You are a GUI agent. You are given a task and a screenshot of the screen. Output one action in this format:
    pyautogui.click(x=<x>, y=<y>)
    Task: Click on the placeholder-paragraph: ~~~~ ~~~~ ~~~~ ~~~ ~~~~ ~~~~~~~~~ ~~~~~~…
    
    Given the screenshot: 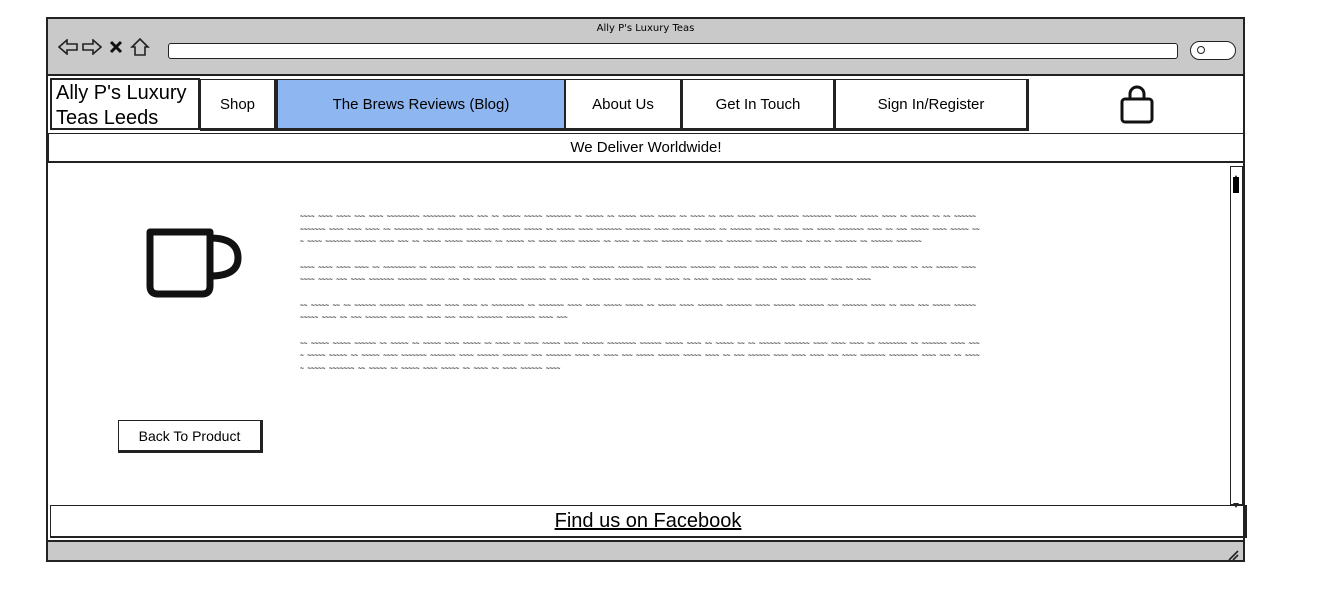 What is the action you would take?
    pyautogui.click(x=640, y=228)
    